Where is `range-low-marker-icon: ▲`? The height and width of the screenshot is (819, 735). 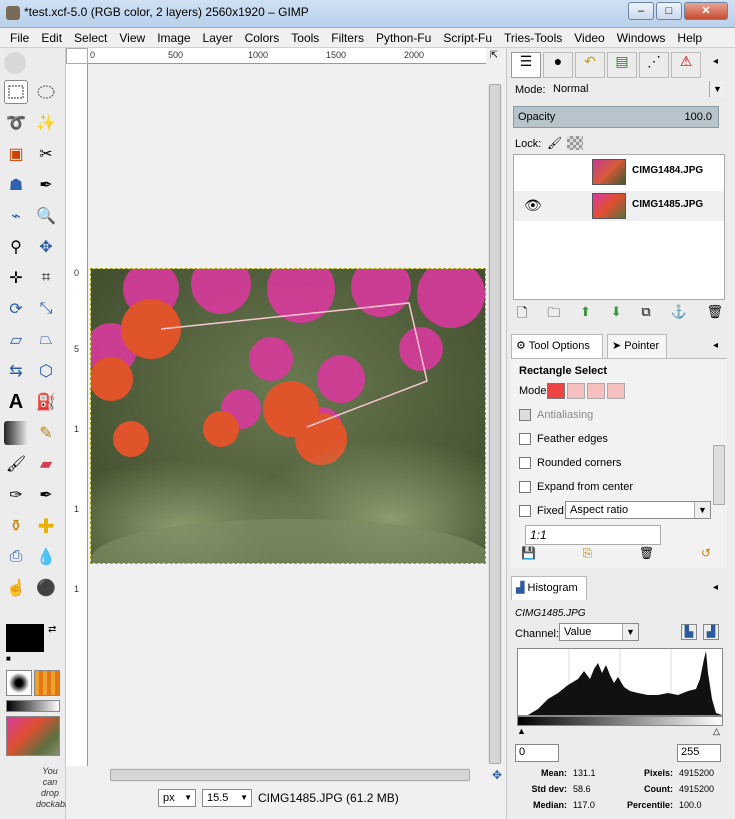
range-low-marker-icon: ▲ is located at coordinates (521, 731).